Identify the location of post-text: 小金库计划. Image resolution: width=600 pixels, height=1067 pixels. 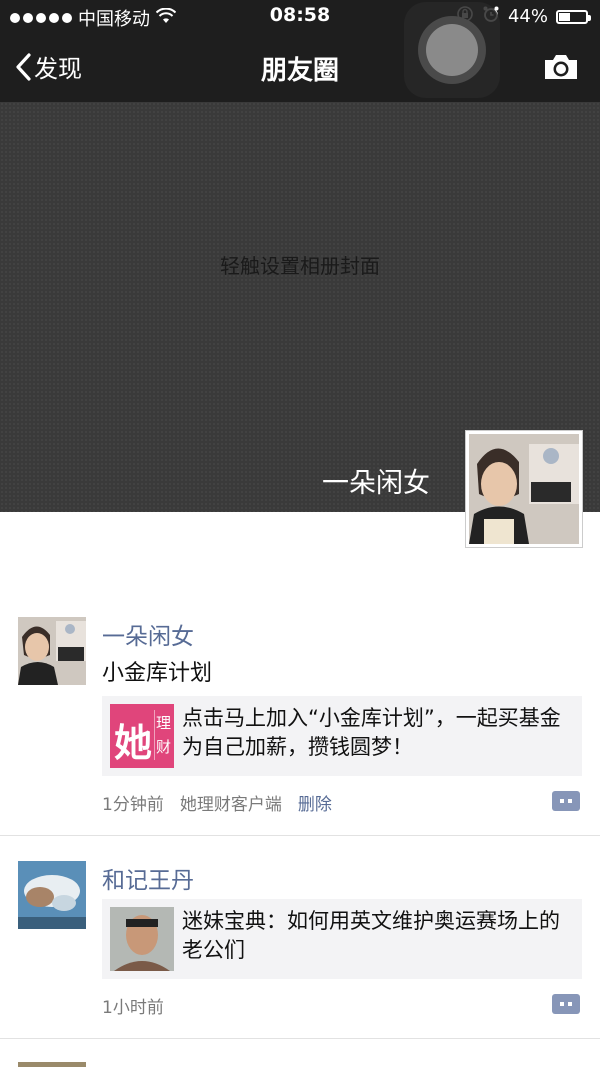
(157, 673).